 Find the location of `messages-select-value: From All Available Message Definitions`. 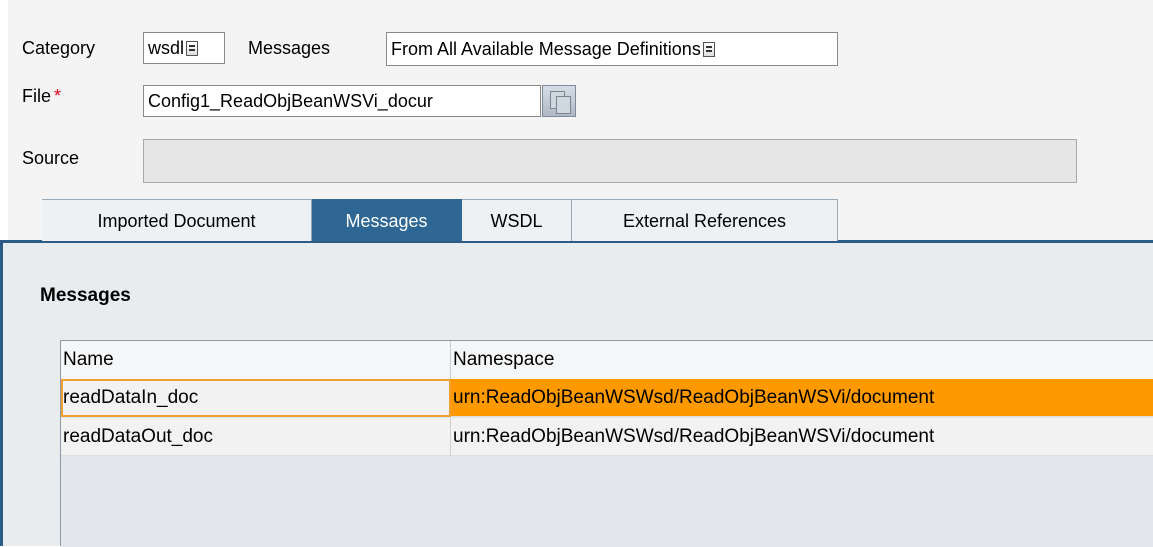

messages-select-value: From All Available Message Definitions is located at coordinates (546, 49).